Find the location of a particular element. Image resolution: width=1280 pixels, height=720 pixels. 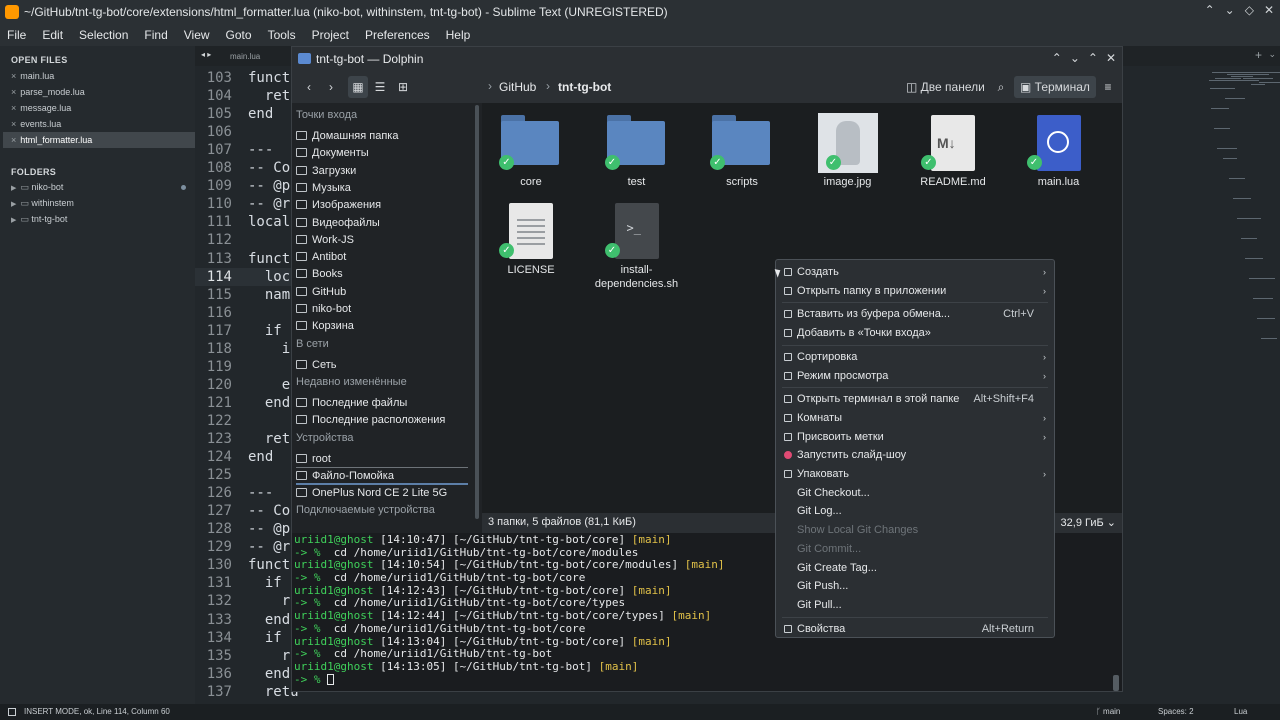

context-menu-item: Создать › is located at coordinates (915, 272).